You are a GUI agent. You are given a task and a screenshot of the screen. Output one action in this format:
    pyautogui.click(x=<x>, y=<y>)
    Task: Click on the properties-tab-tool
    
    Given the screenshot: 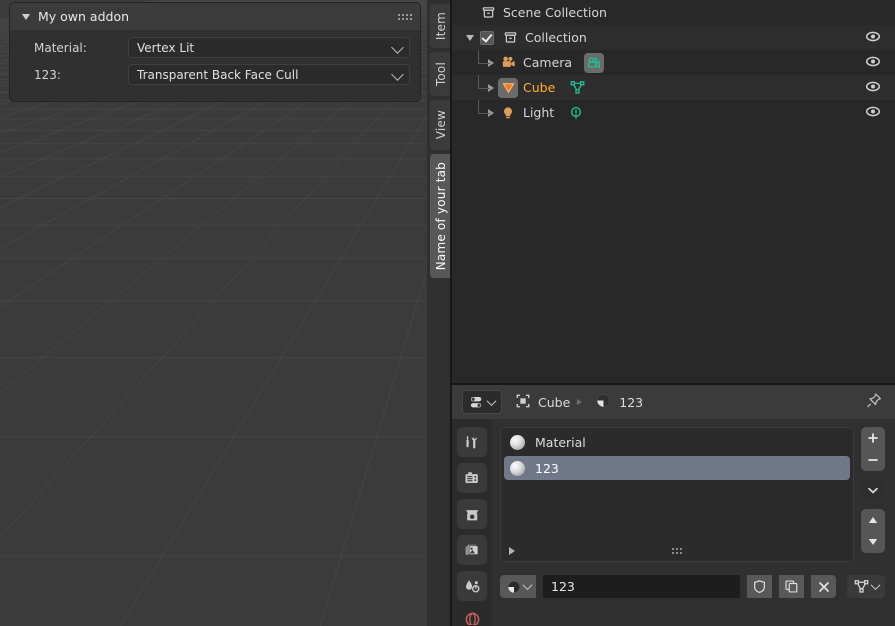 What is the action you would take?
    pyautogui.click(x=472, y=442)
    